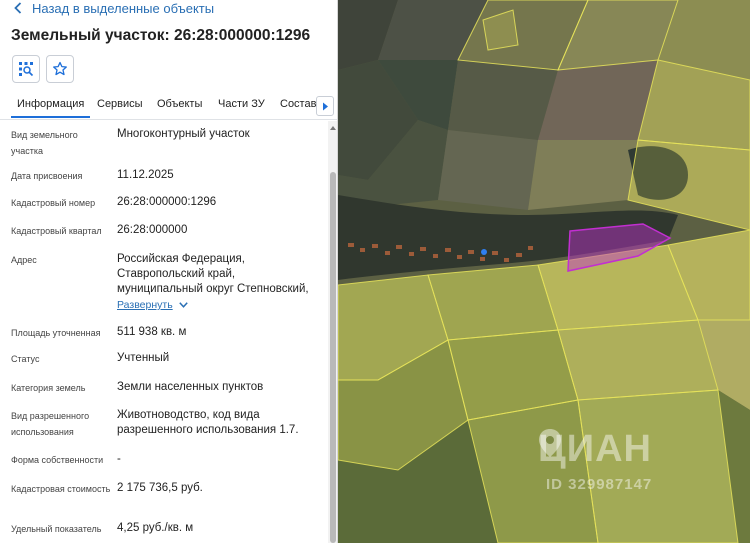  I want to click on tab-information: Информация, so click(50, 108).